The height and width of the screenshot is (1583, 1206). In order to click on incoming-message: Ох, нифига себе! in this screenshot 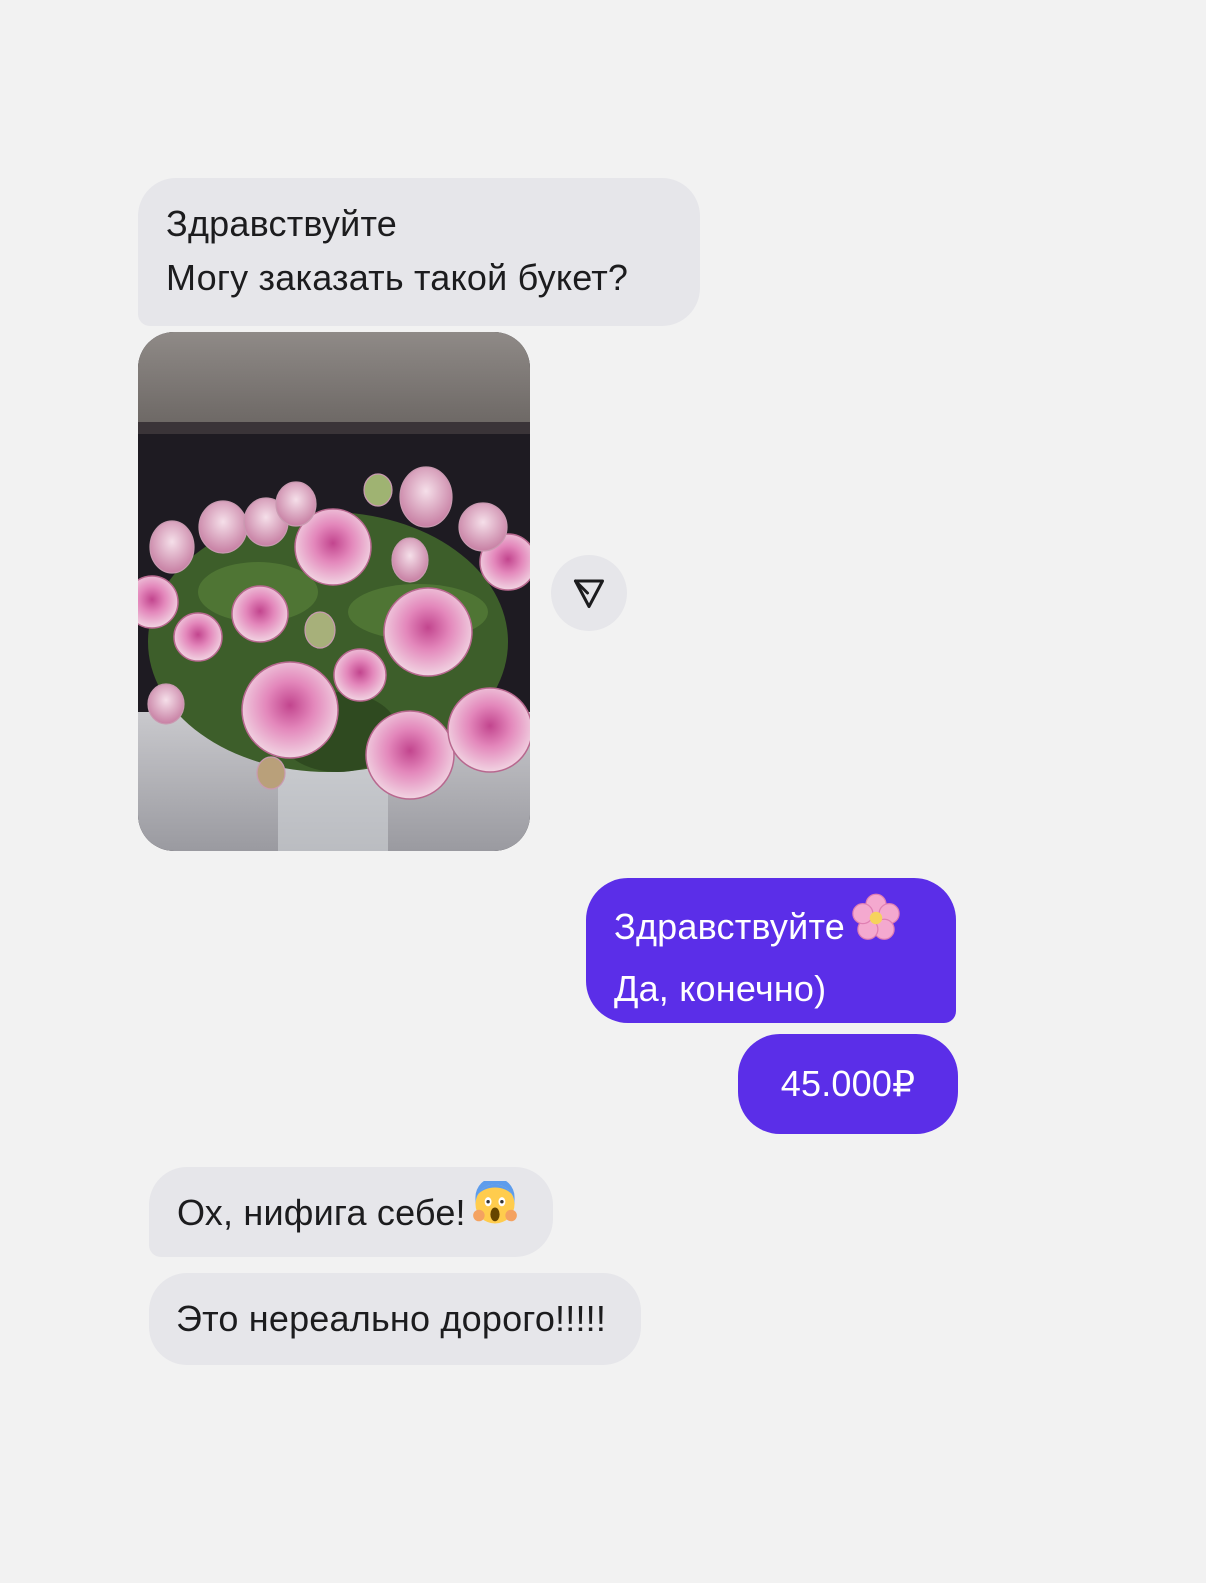, I will do `click(351, 1212)`.